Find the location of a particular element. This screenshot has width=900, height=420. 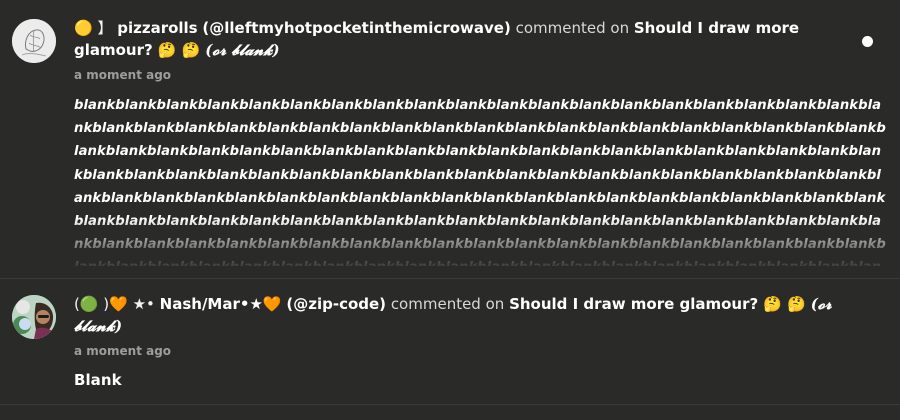

username-link: pizzarolls is located at coordinates (157, 28).